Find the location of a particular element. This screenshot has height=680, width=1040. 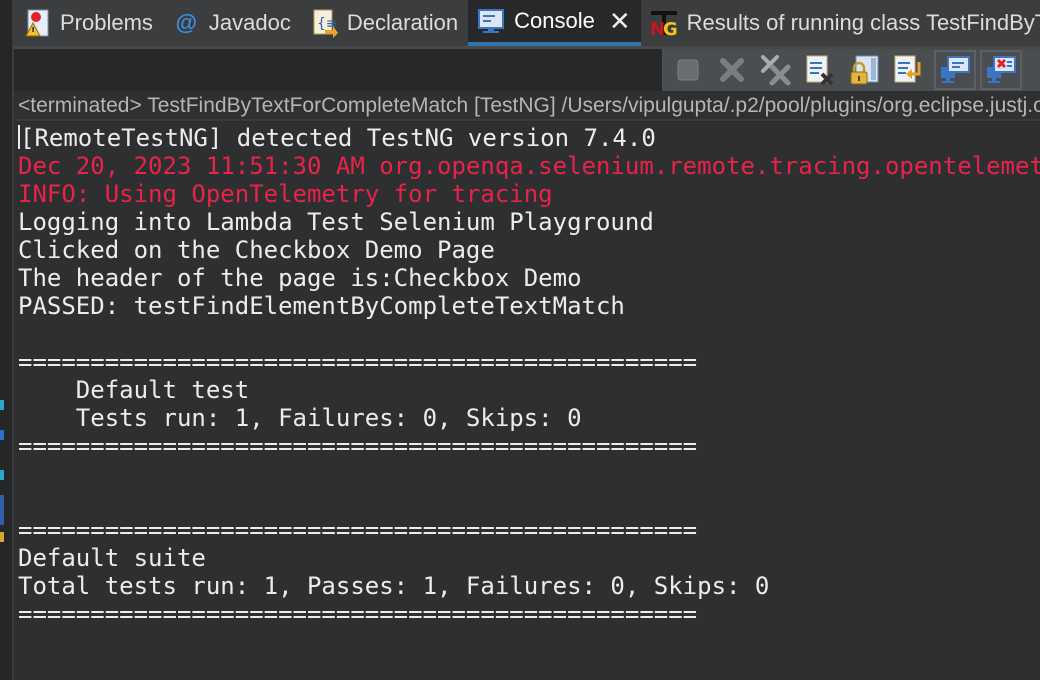

console-line: Tests run: 1, Failures: 0, Skips: 0 is located at coordinates (300, 418).